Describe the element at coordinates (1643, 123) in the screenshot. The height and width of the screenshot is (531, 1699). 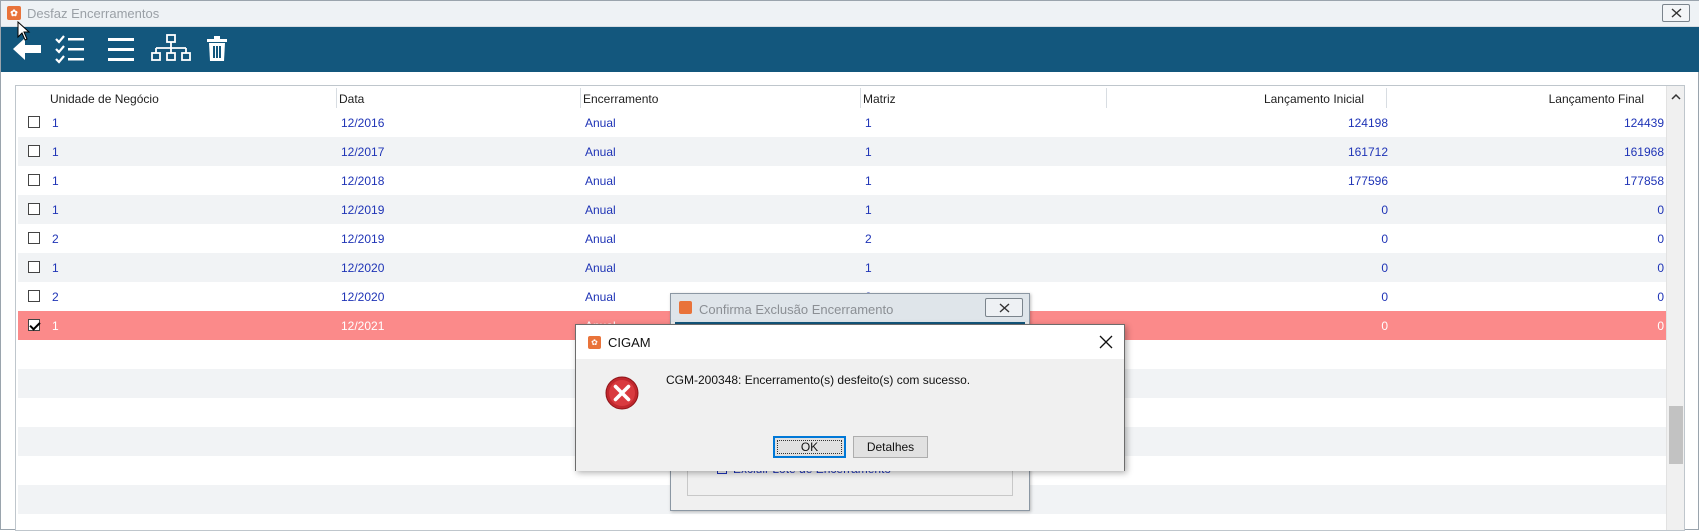
I see `cell-lancamento-final: 124439` at that location.